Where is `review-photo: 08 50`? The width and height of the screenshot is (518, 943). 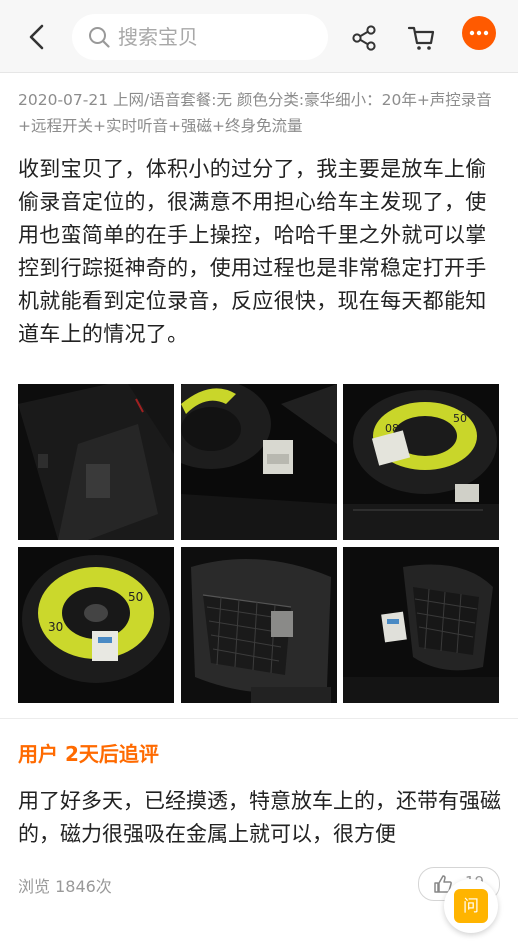 review-photo: 08 50 is located at coordinates (421, 462).